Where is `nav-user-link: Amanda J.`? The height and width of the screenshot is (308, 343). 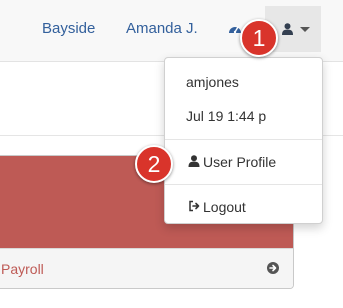
nav-user-link: Amanda J. is located at coordinates (162, 29).